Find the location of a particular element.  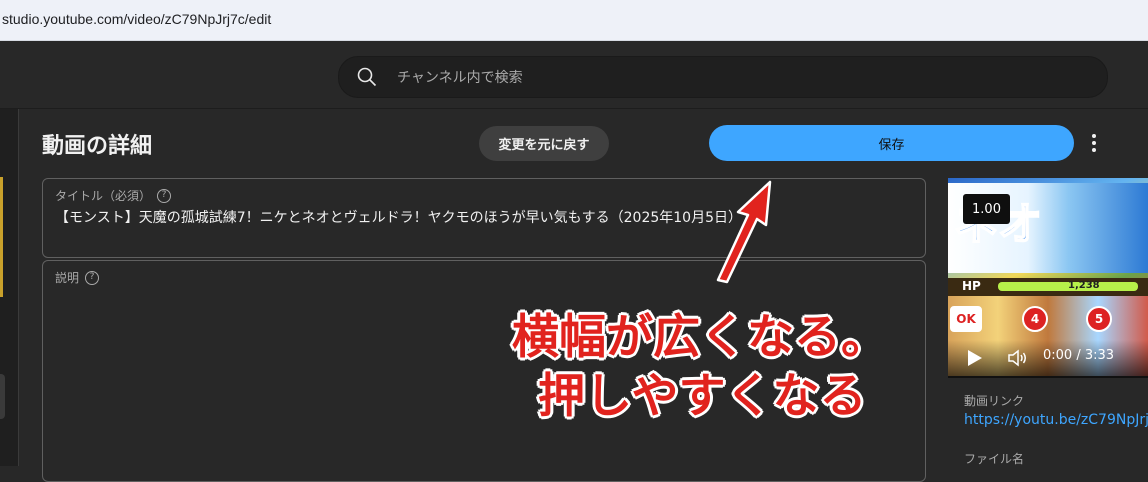

description-label-text: 説明 is located at coordinates (67, 278).